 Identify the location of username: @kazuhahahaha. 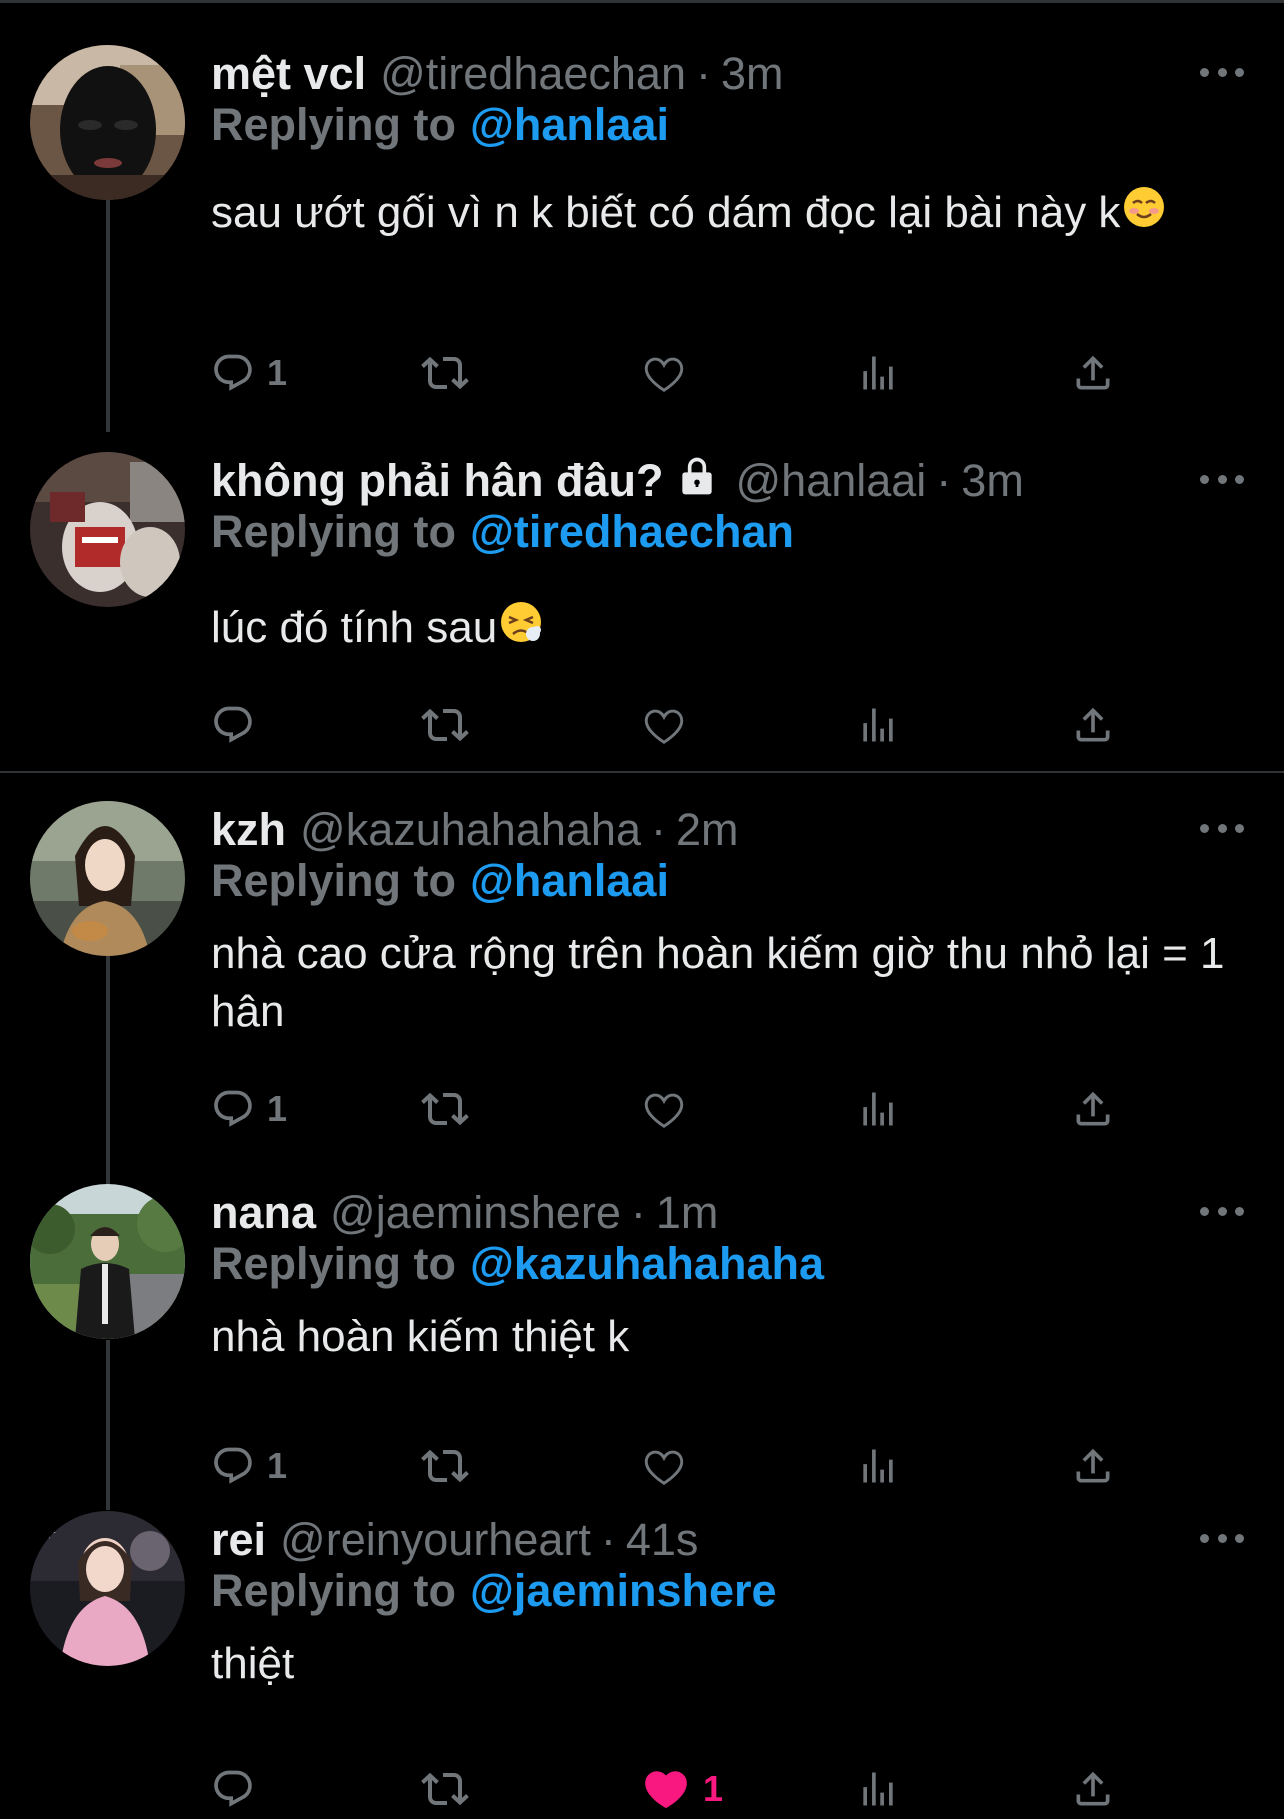
(470, 830).